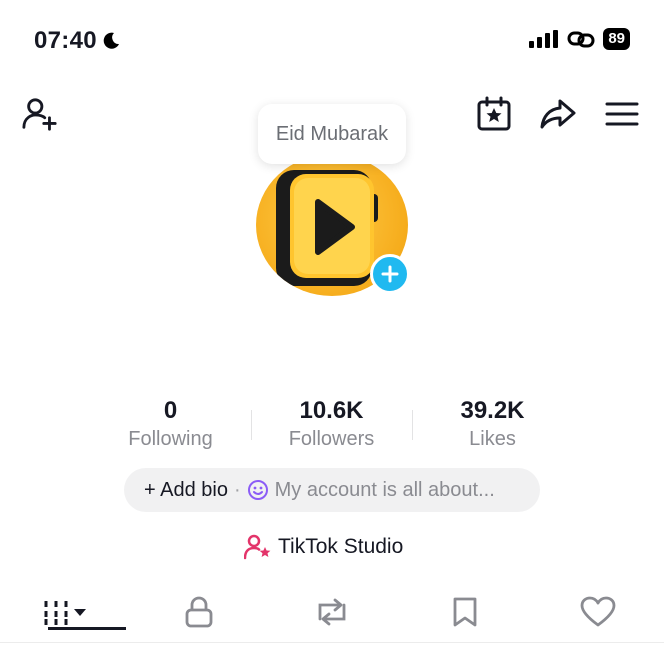 Image resolution: width=664 pixels, height=656 pixels. I want to click on plus-icon, so click(390, 274).